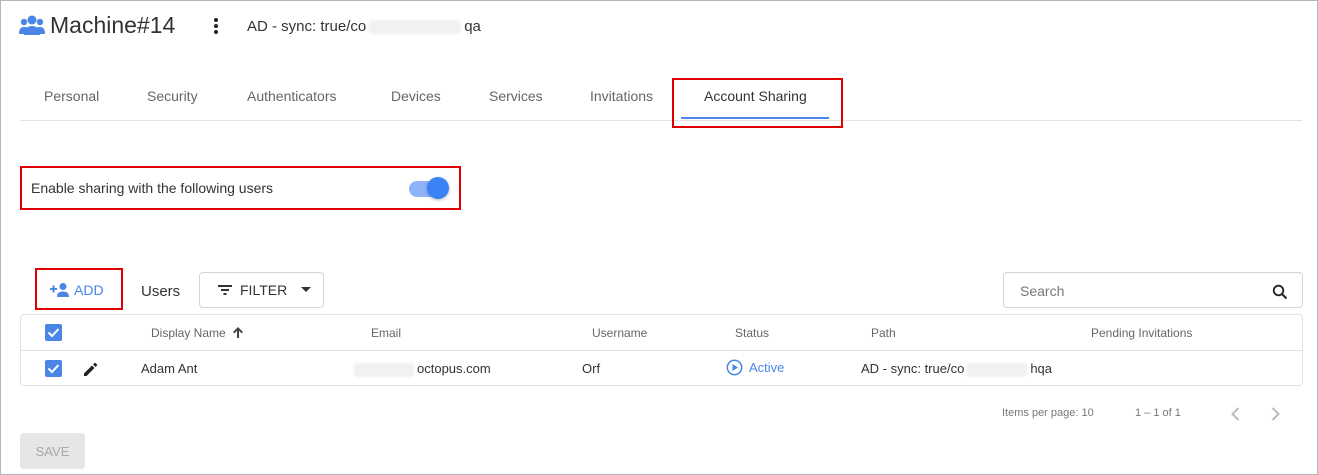 The image size is (1318, 475). What do you see at coordinates (307, 26) in the screenshot?
I see `header-path-prefix: AD - sync: true/co` at bounding box center [307, 26].